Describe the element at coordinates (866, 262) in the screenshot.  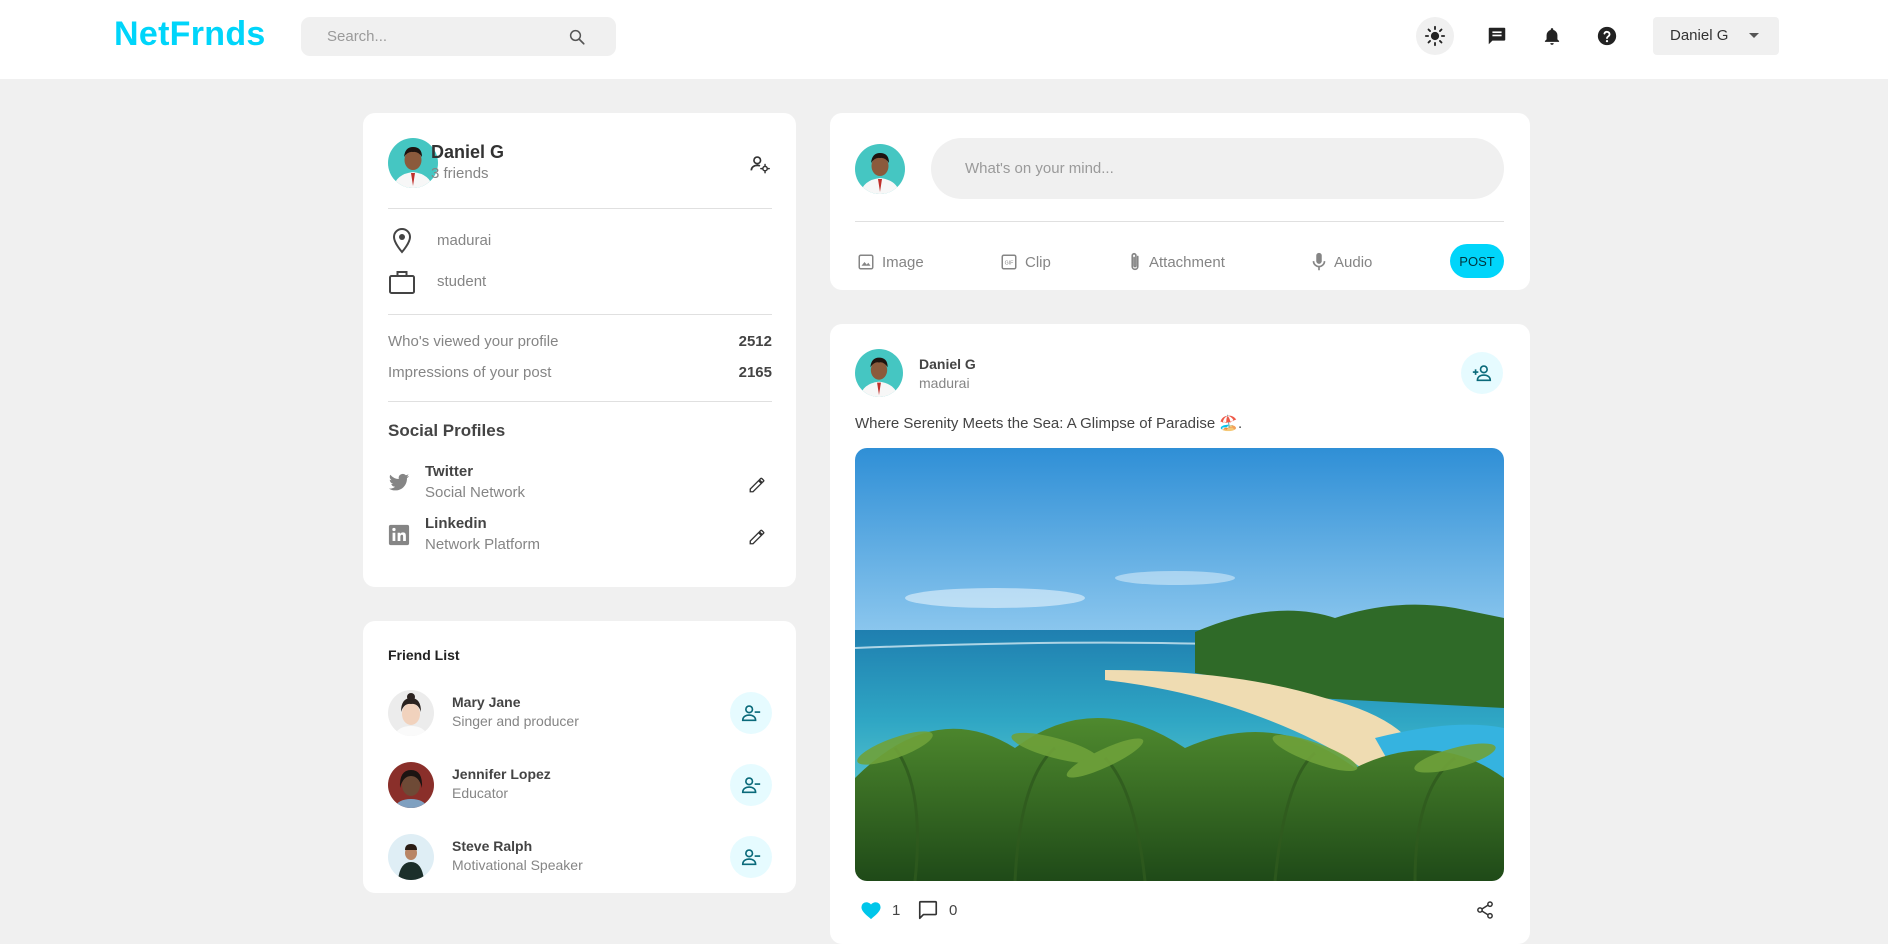
I see `image-icon` at that location.